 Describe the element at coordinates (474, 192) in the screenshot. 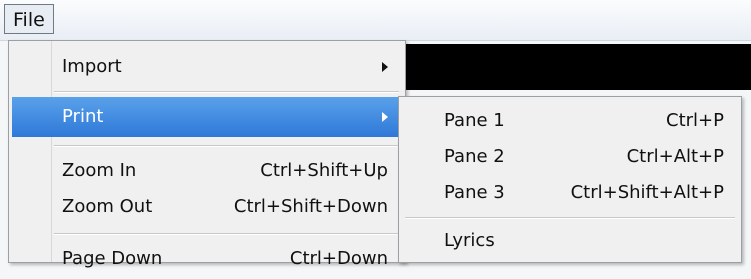

I see `menu-item-label: Pane 3` at that location.